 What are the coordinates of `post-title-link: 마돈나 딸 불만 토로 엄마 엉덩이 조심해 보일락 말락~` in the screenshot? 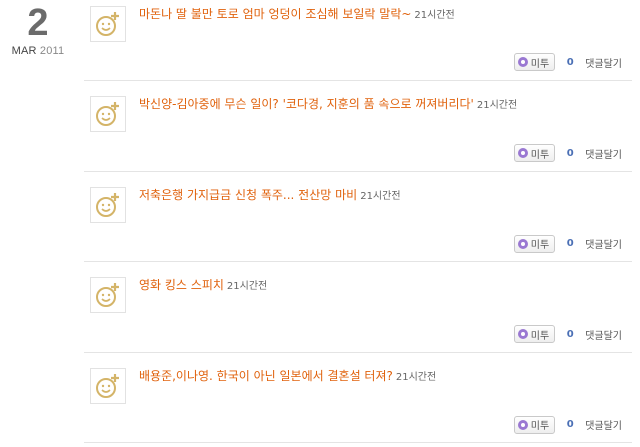 It's located at (275, 14).